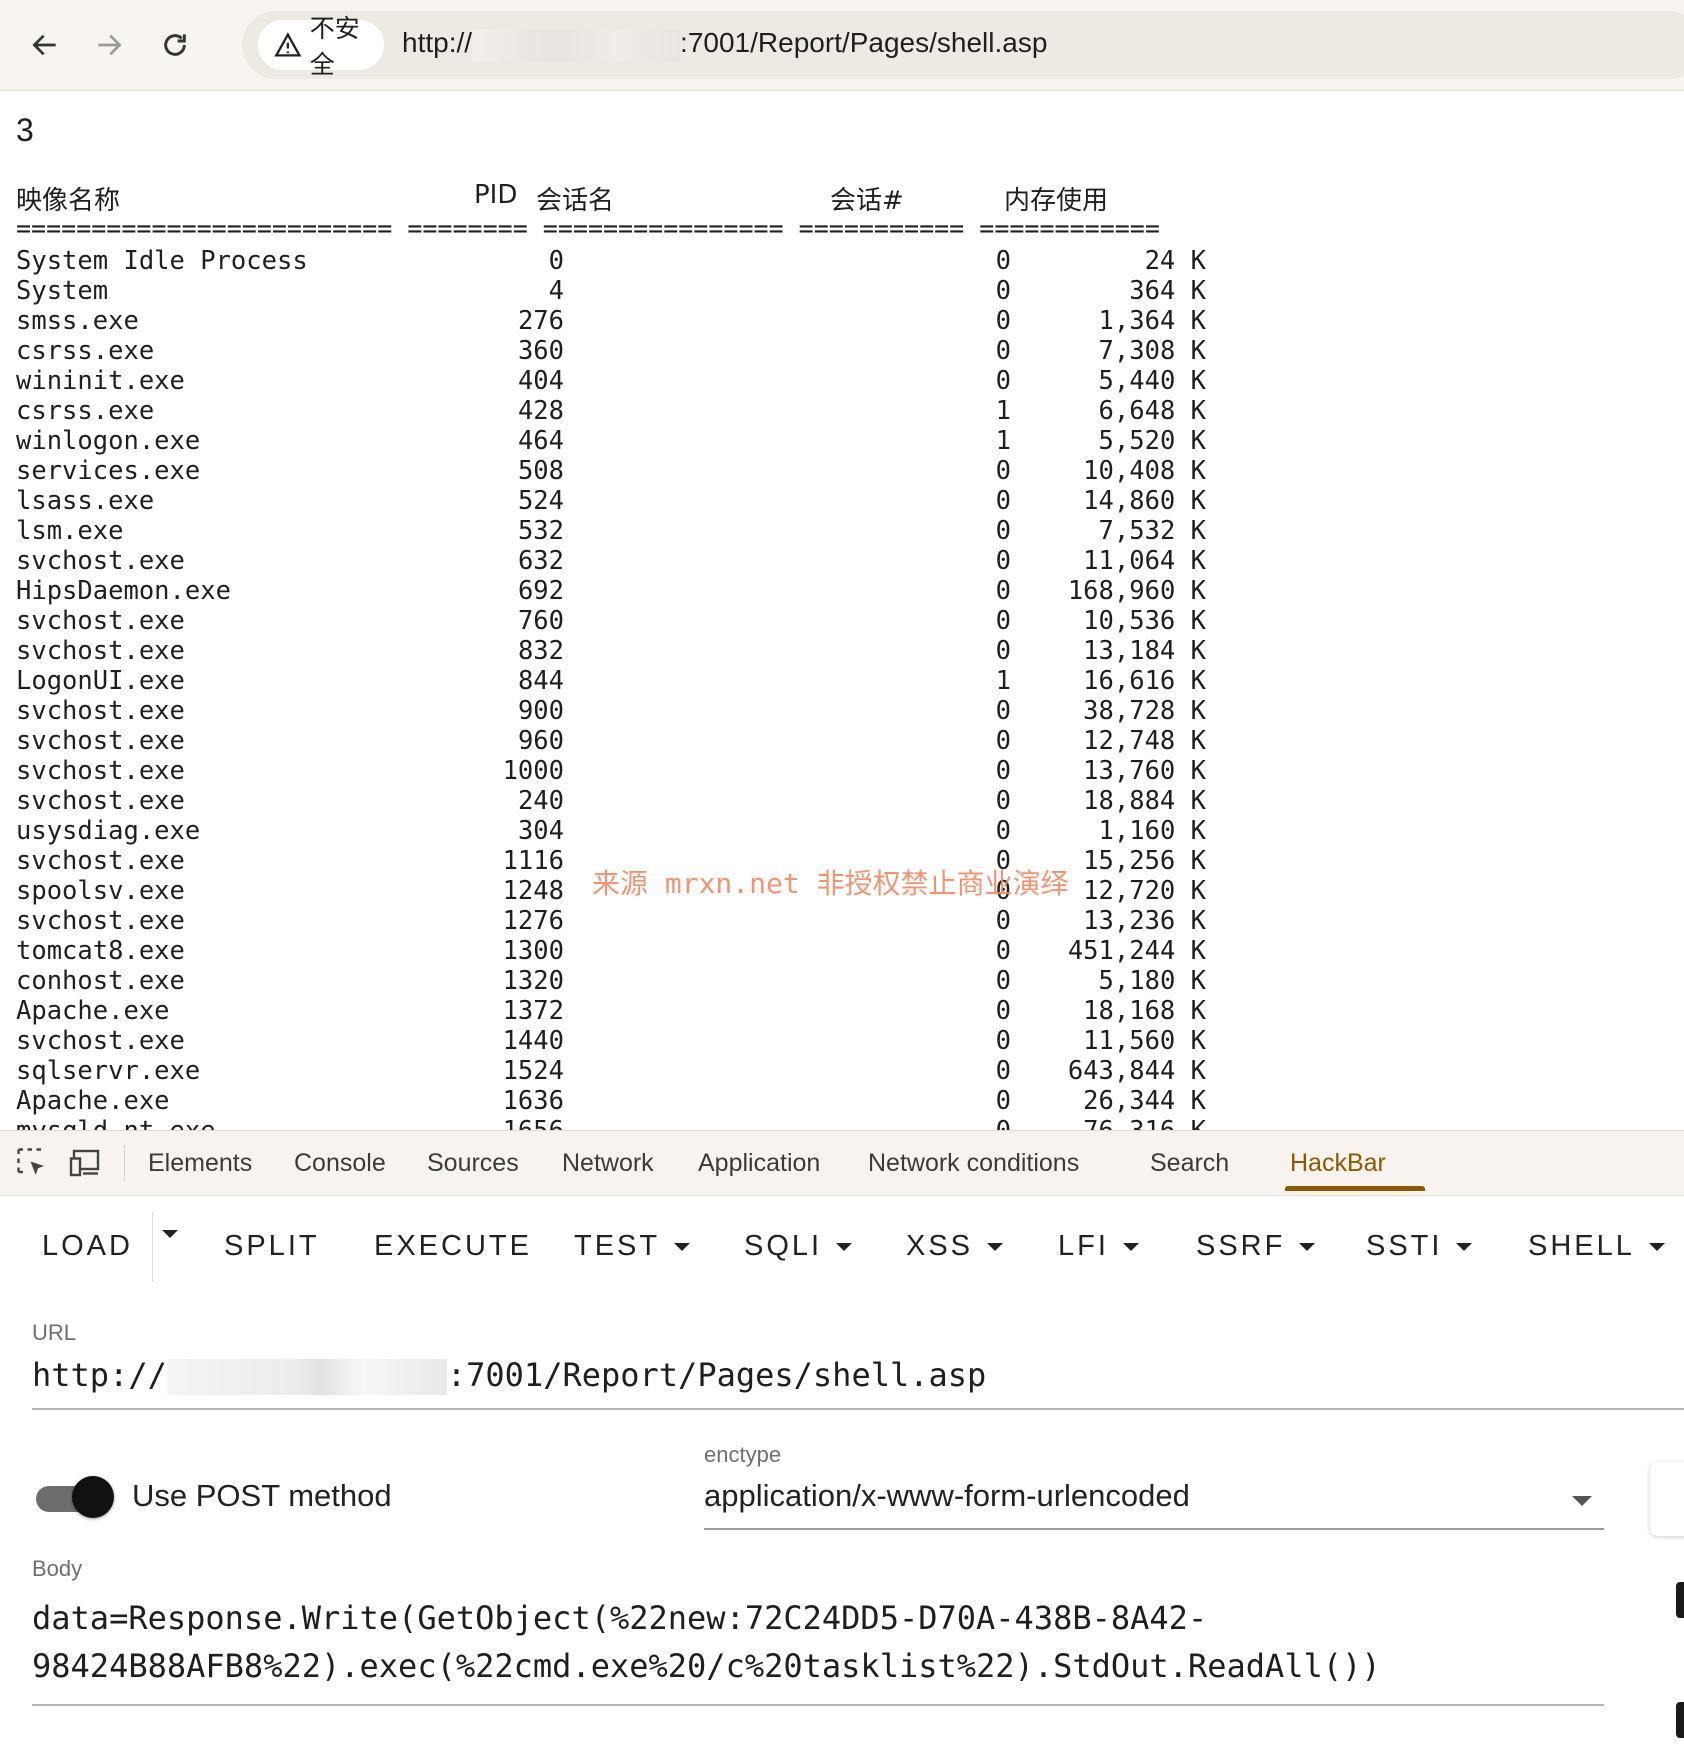 The width and height of the screenshot is (1684, 1764). What do you see at coordinates (867, 201) in the screenshot?
I see `header-session-num: 会话#` at bounding box center [867, 201].